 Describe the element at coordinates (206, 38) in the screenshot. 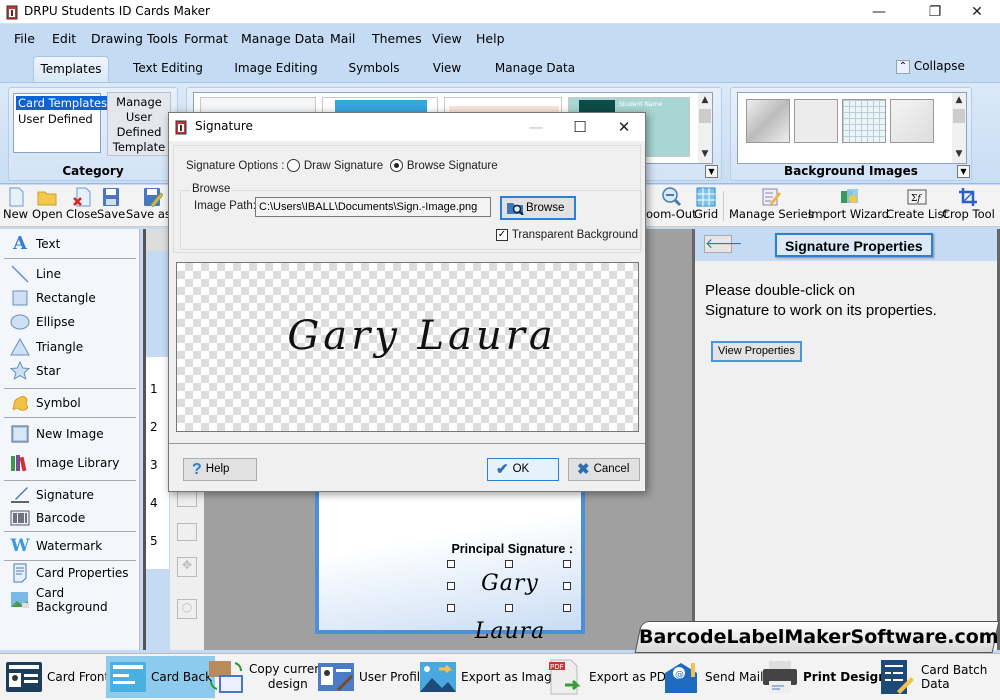

I see `menu-format: Format` at that location.